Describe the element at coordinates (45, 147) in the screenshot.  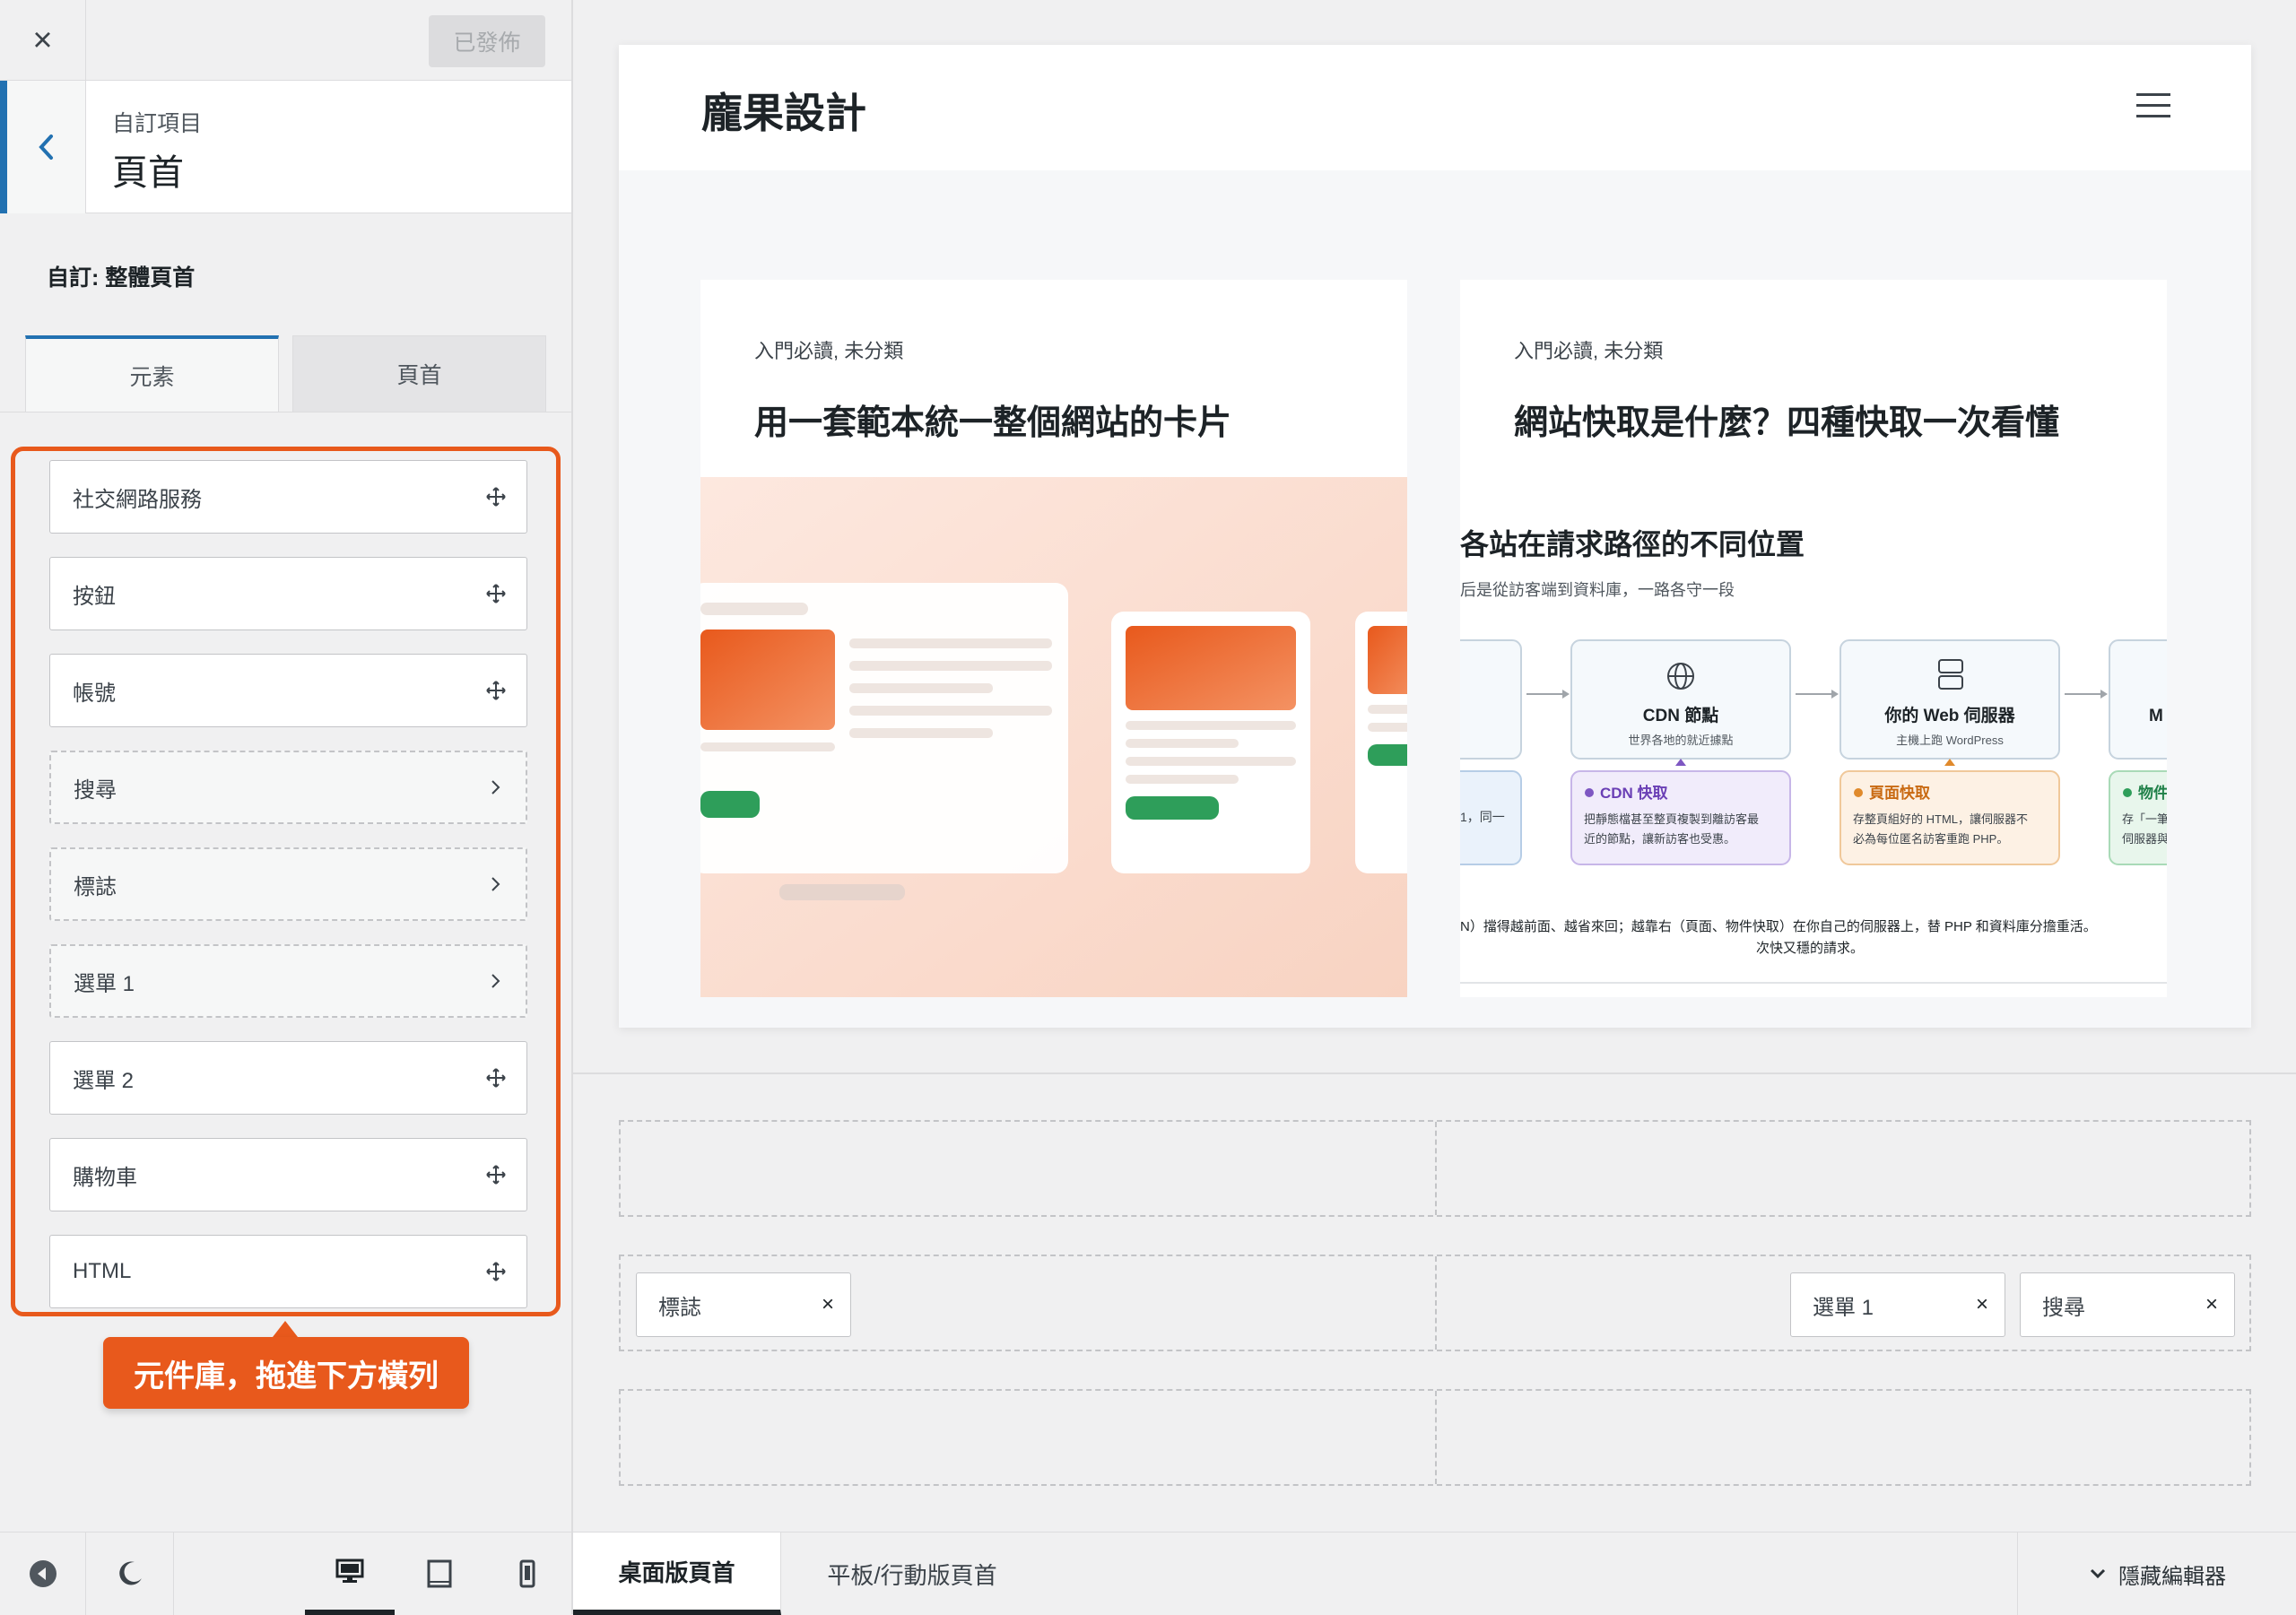
I see `chevron-left-icon` at that location.